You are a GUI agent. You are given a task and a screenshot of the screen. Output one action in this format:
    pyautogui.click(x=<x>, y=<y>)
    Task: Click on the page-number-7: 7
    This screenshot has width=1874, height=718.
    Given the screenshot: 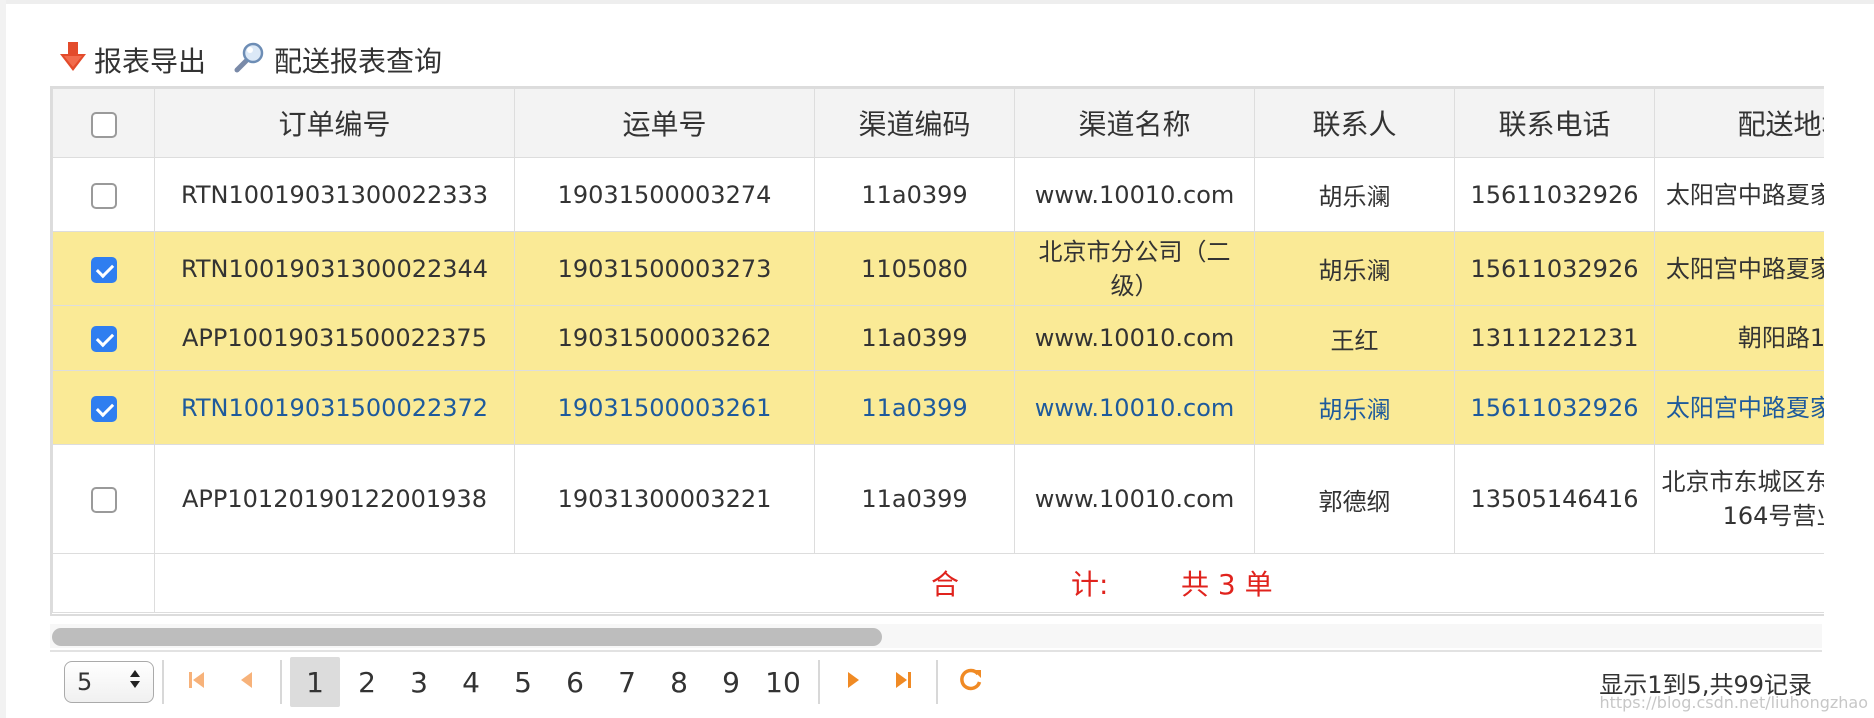 What is the action you would take?
    pyautogui.click(x=627, y=682)
    